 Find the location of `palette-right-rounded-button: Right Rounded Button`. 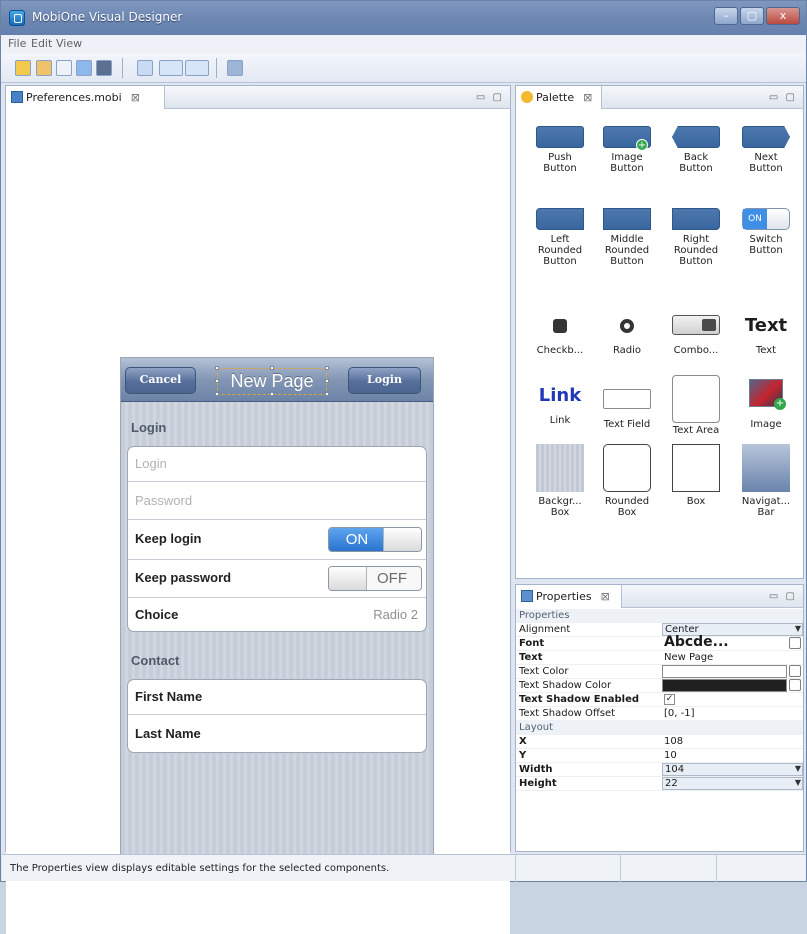

palette-right-rounded-button: Right Rounded Button is located at coordinates (696, 237).